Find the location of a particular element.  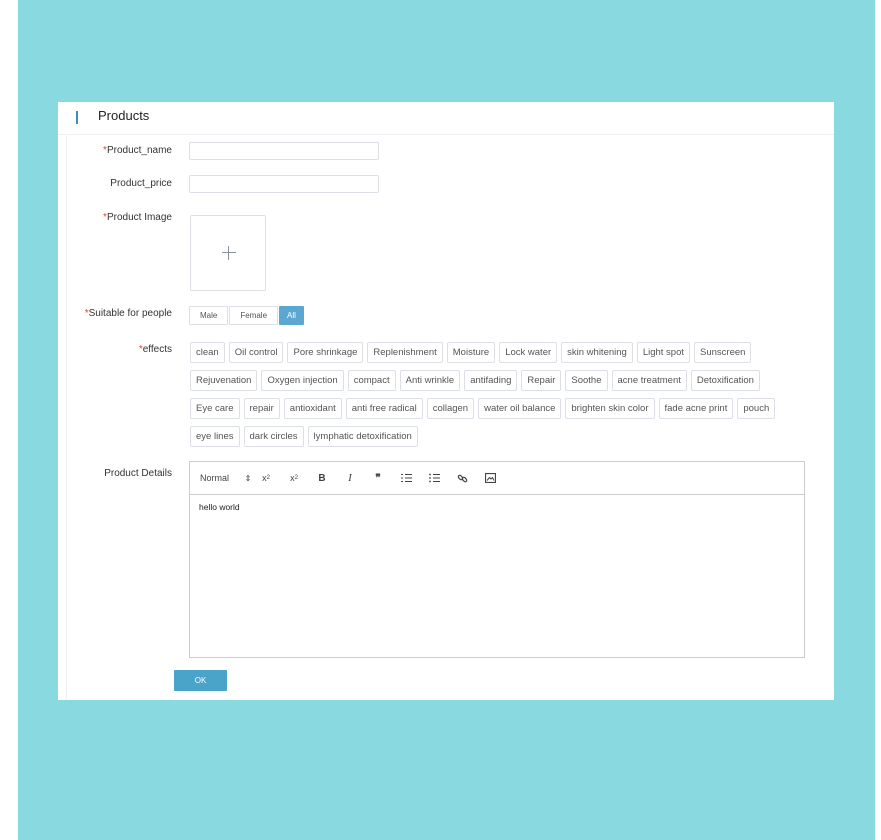

image-uploader is located at coordinates (228, 253).